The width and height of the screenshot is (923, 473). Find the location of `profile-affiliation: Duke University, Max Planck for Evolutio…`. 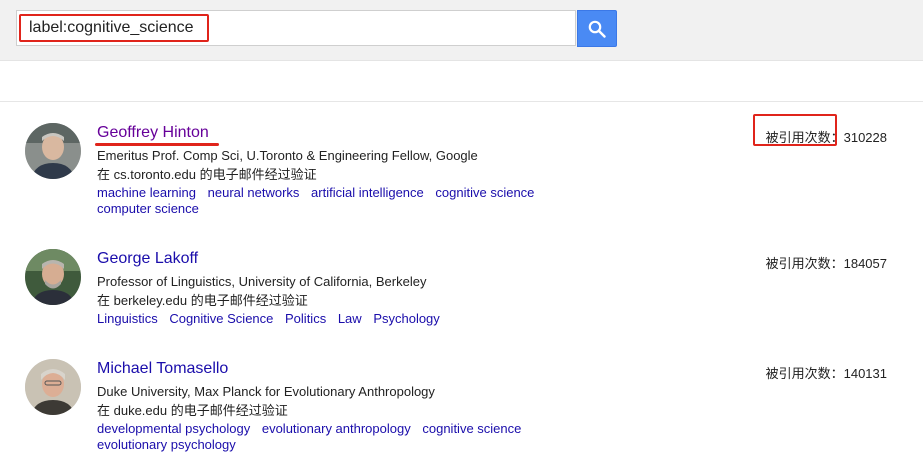

profile-affiliation: Duke University, Max Planck for Evolutio… is located at coordinates (266, 391).